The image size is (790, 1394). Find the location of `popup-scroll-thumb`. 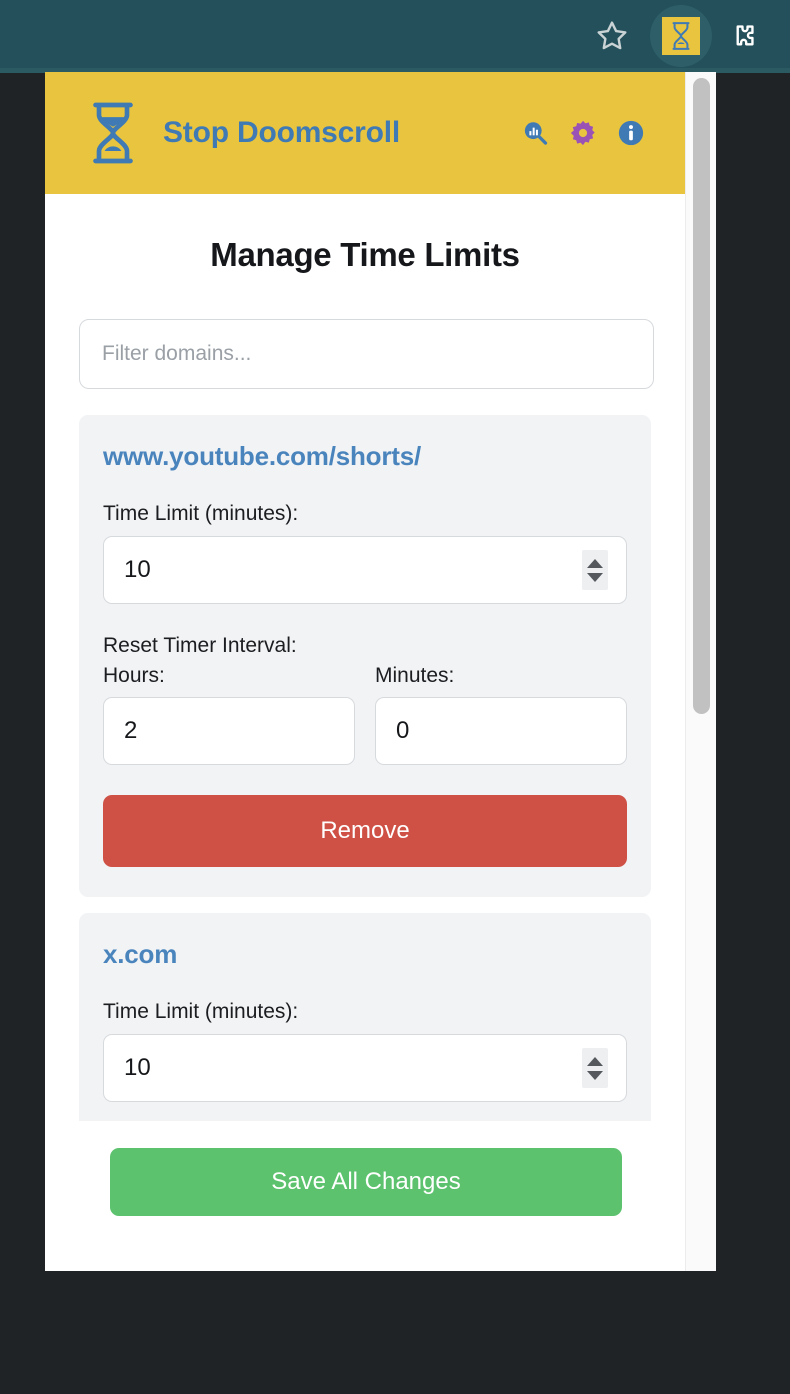

popup-scroll-thumb is located at coordinates (701, 396).